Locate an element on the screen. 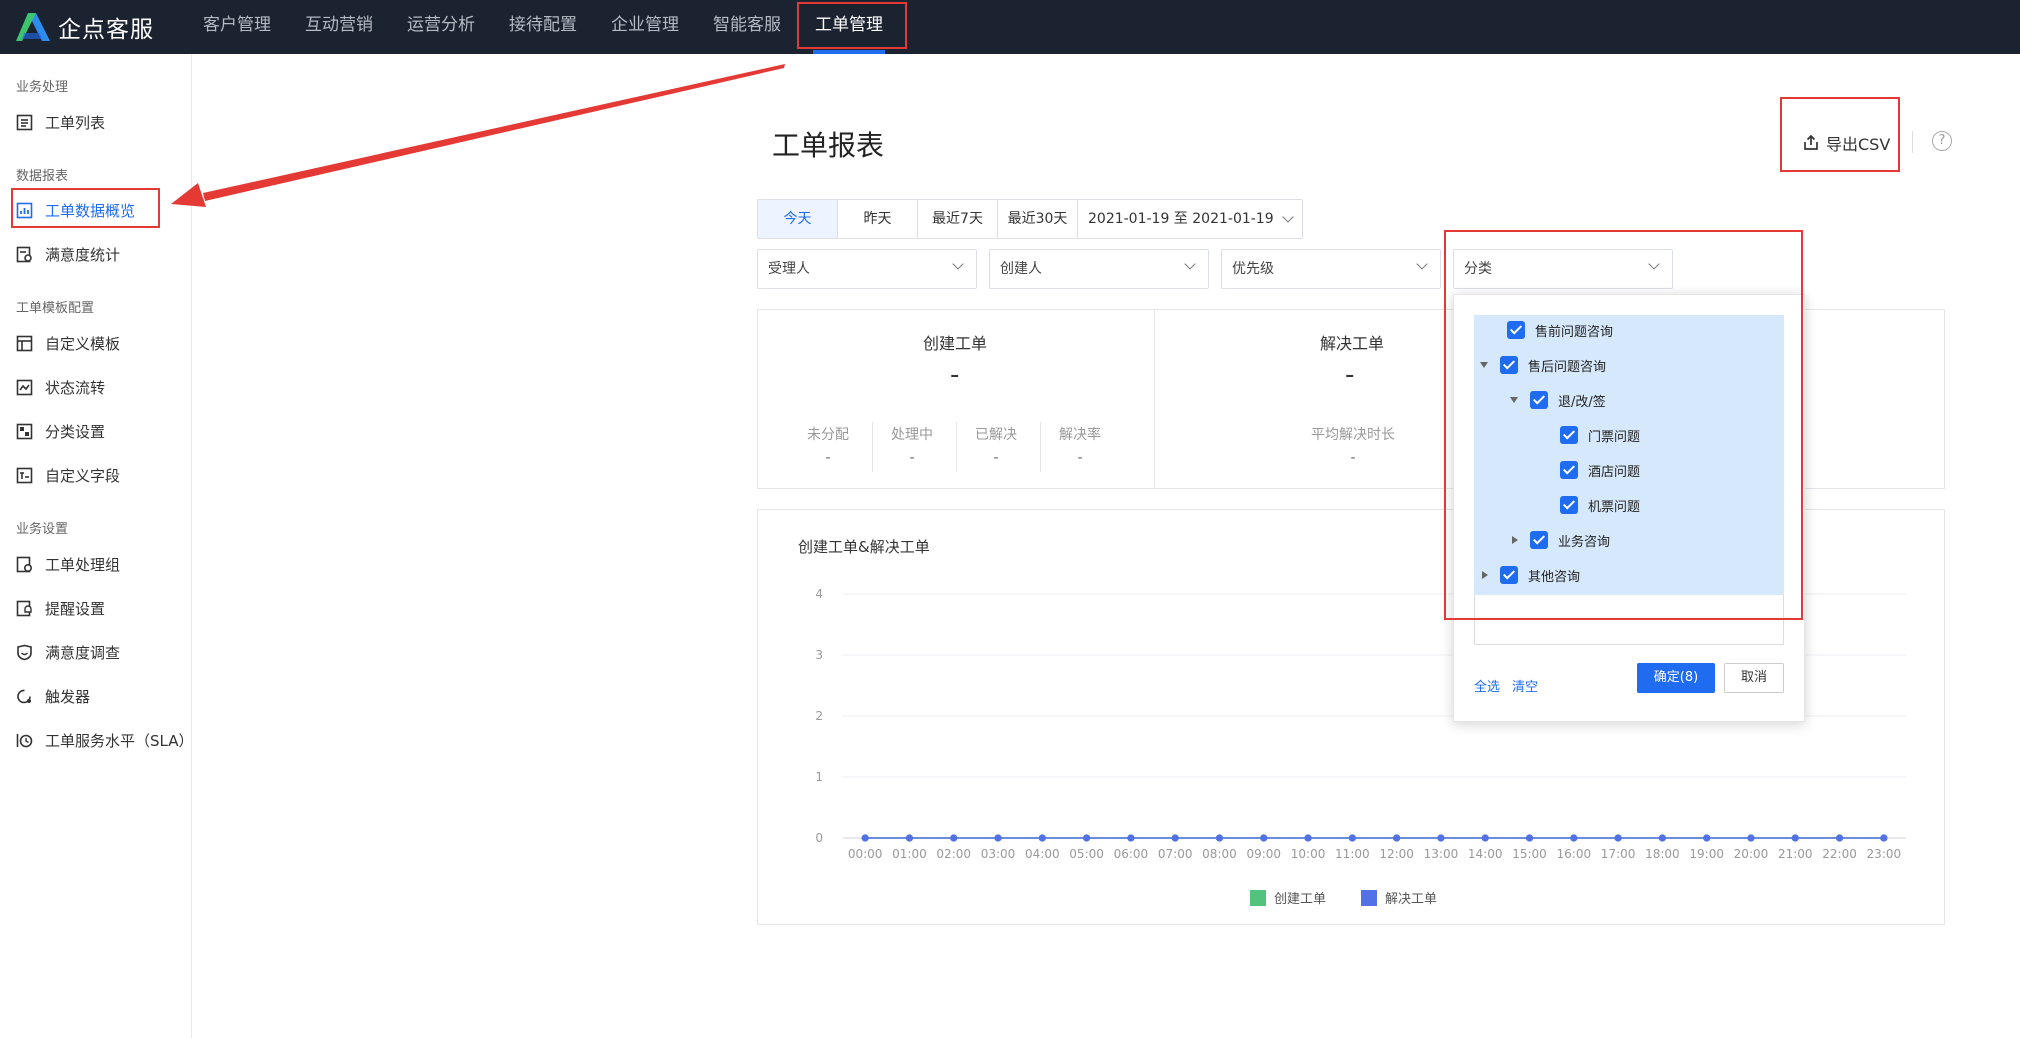  resolution-rate-label: 解决率 is located at coordinates (1080, 435).